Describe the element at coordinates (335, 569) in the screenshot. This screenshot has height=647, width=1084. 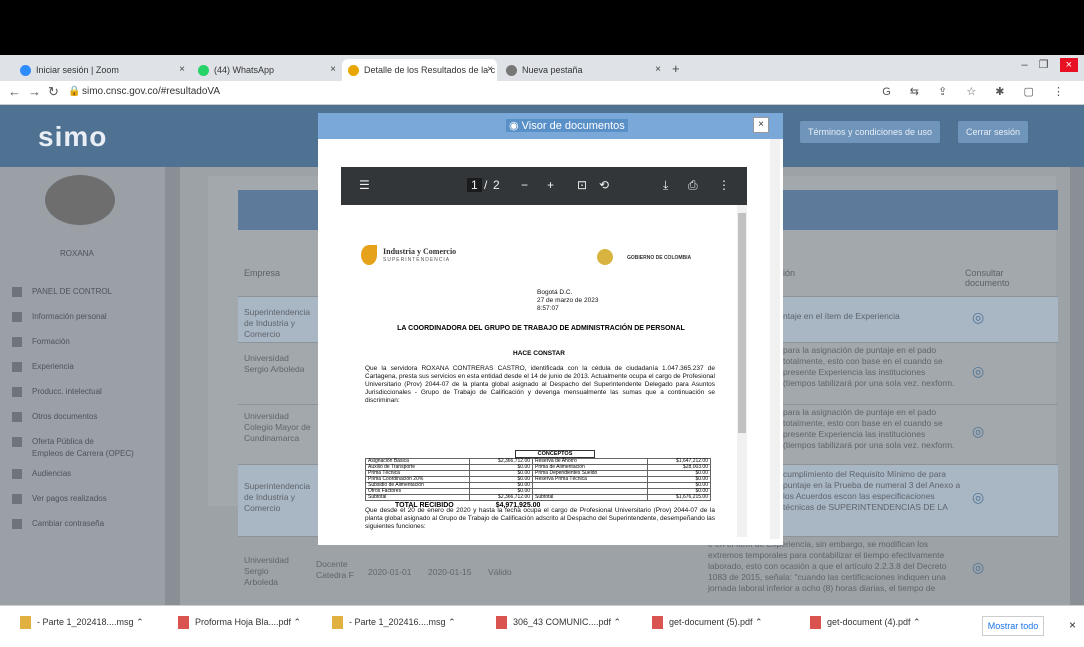
I see `cell-cargo: Docente Catedra F` at that location.